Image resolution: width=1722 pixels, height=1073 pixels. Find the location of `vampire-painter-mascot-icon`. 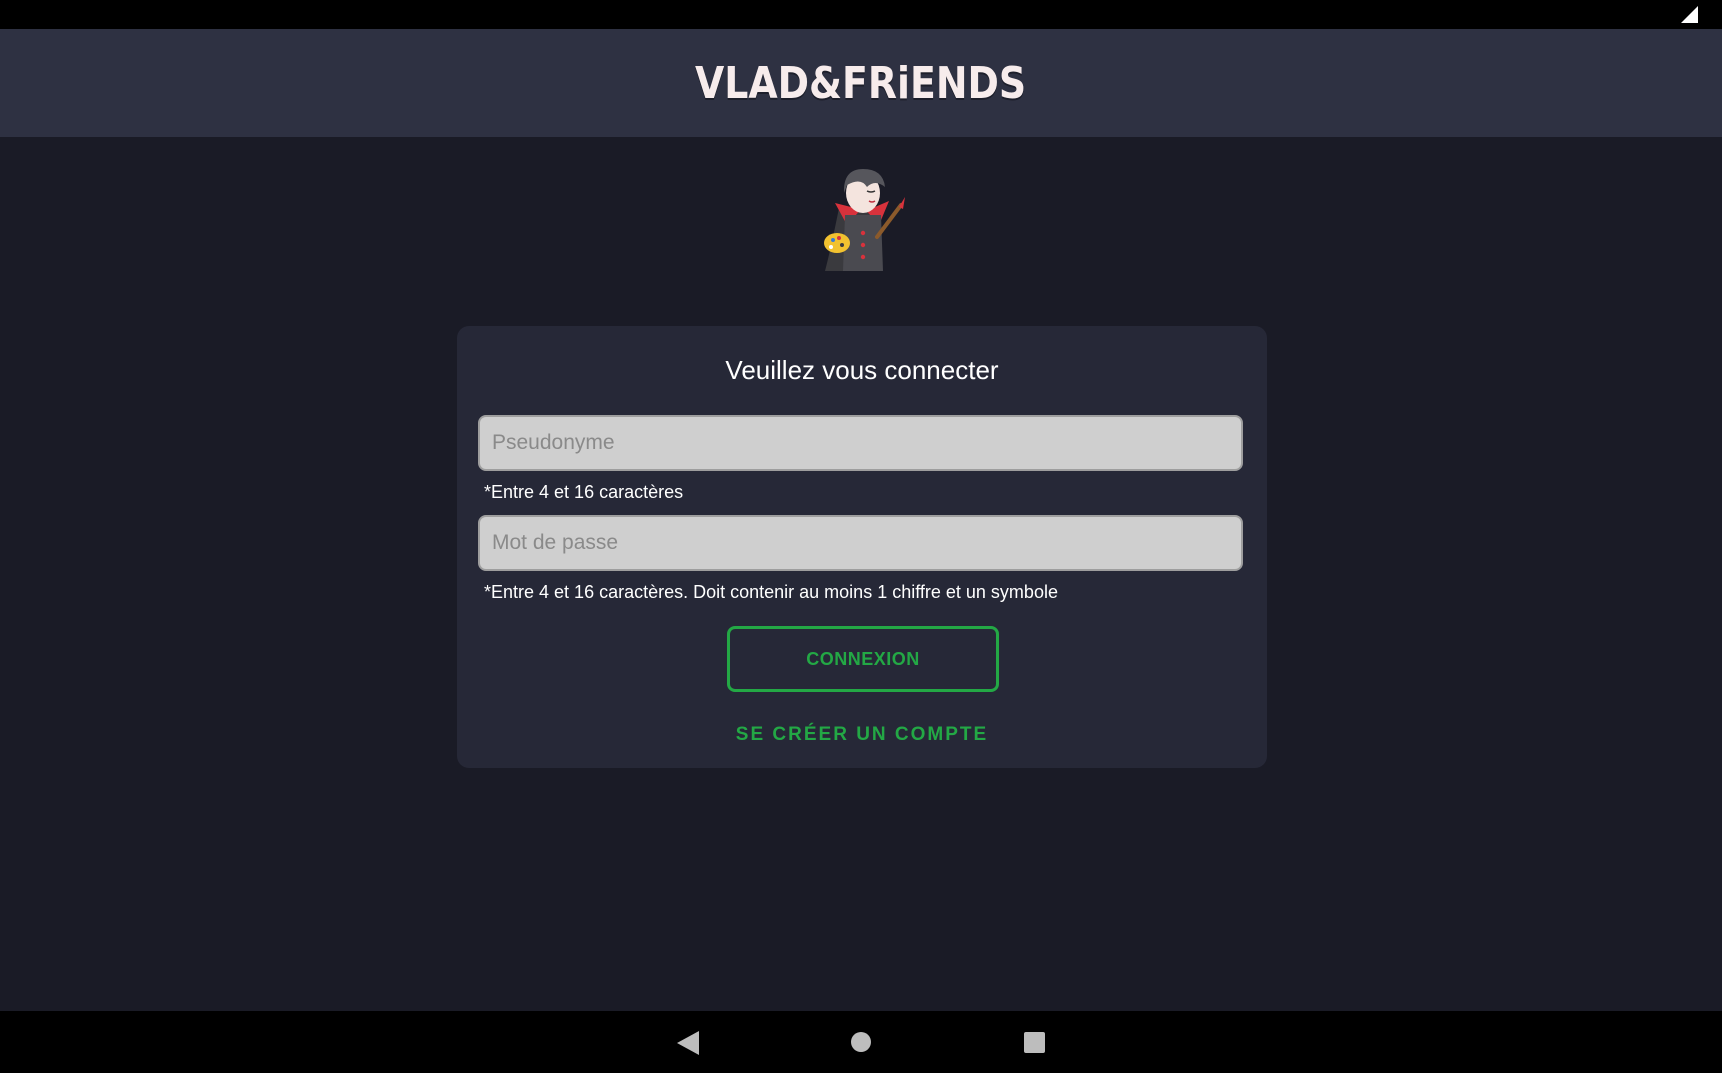

vampire-painter-mascot-icon is located at coordinates (864, 220).